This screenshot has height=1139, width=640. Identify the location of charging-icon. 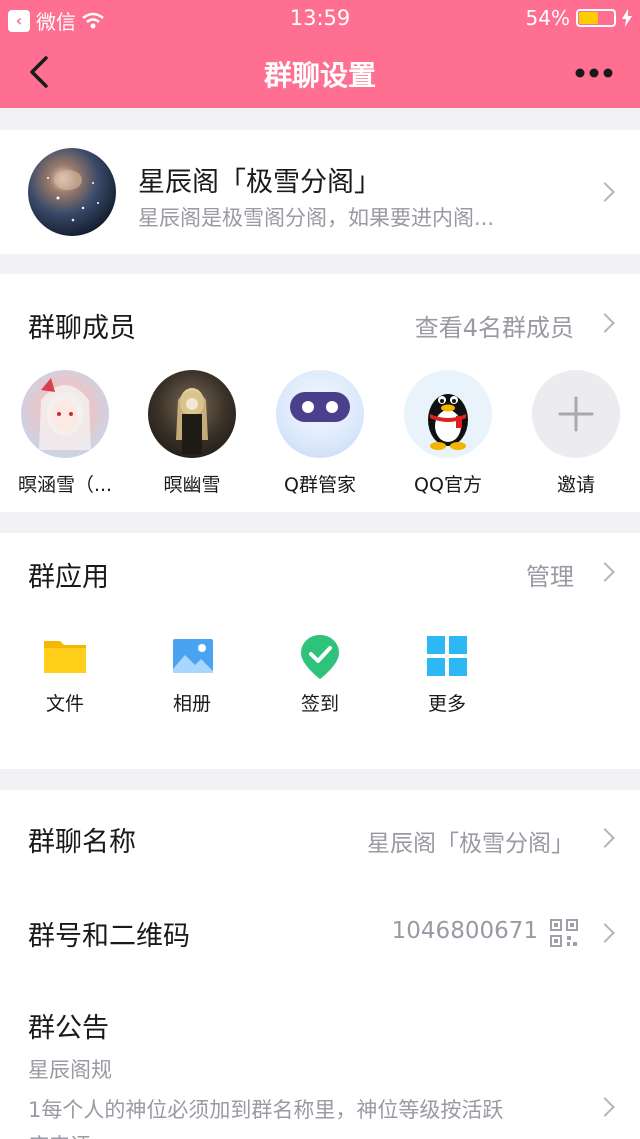
(627, 18).